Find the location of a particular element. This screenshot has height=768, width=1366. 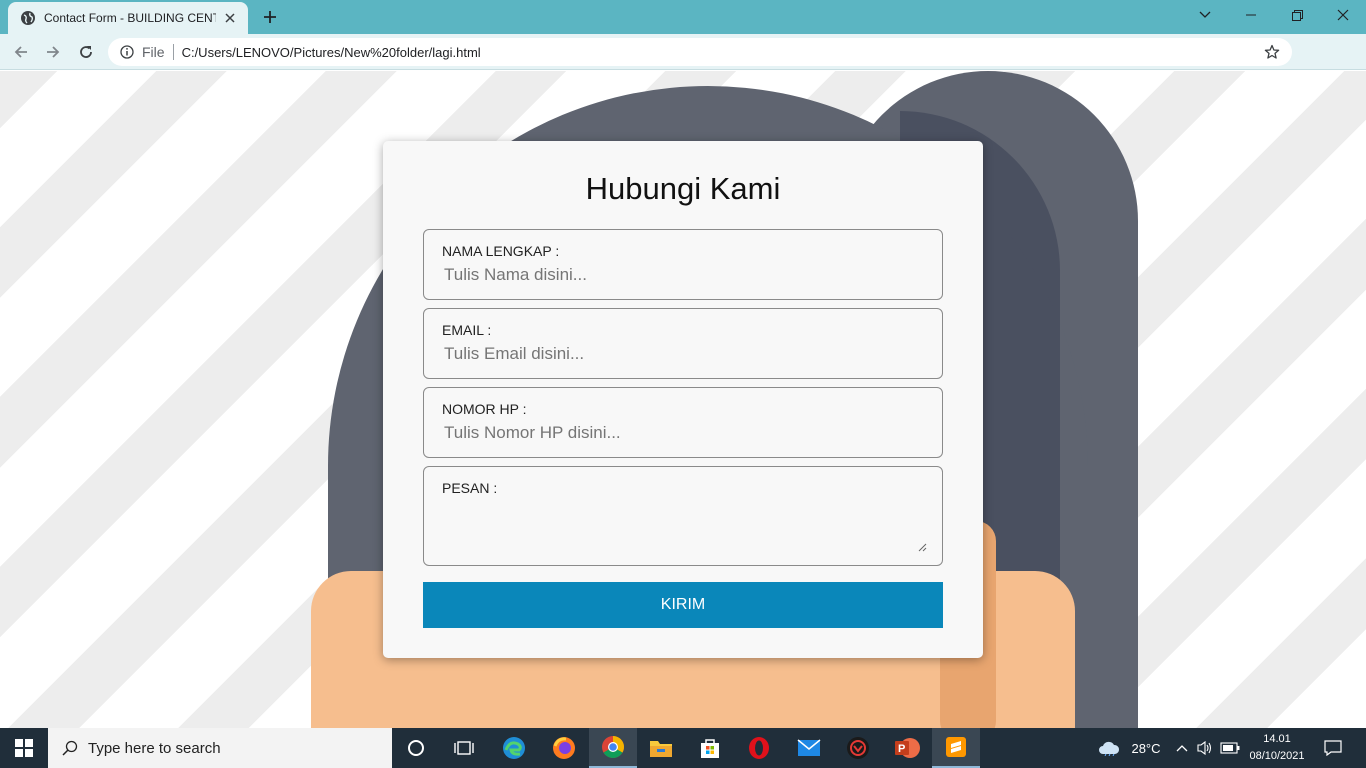

weather-temperature: 28°C is located at coordinates (1146, 748).